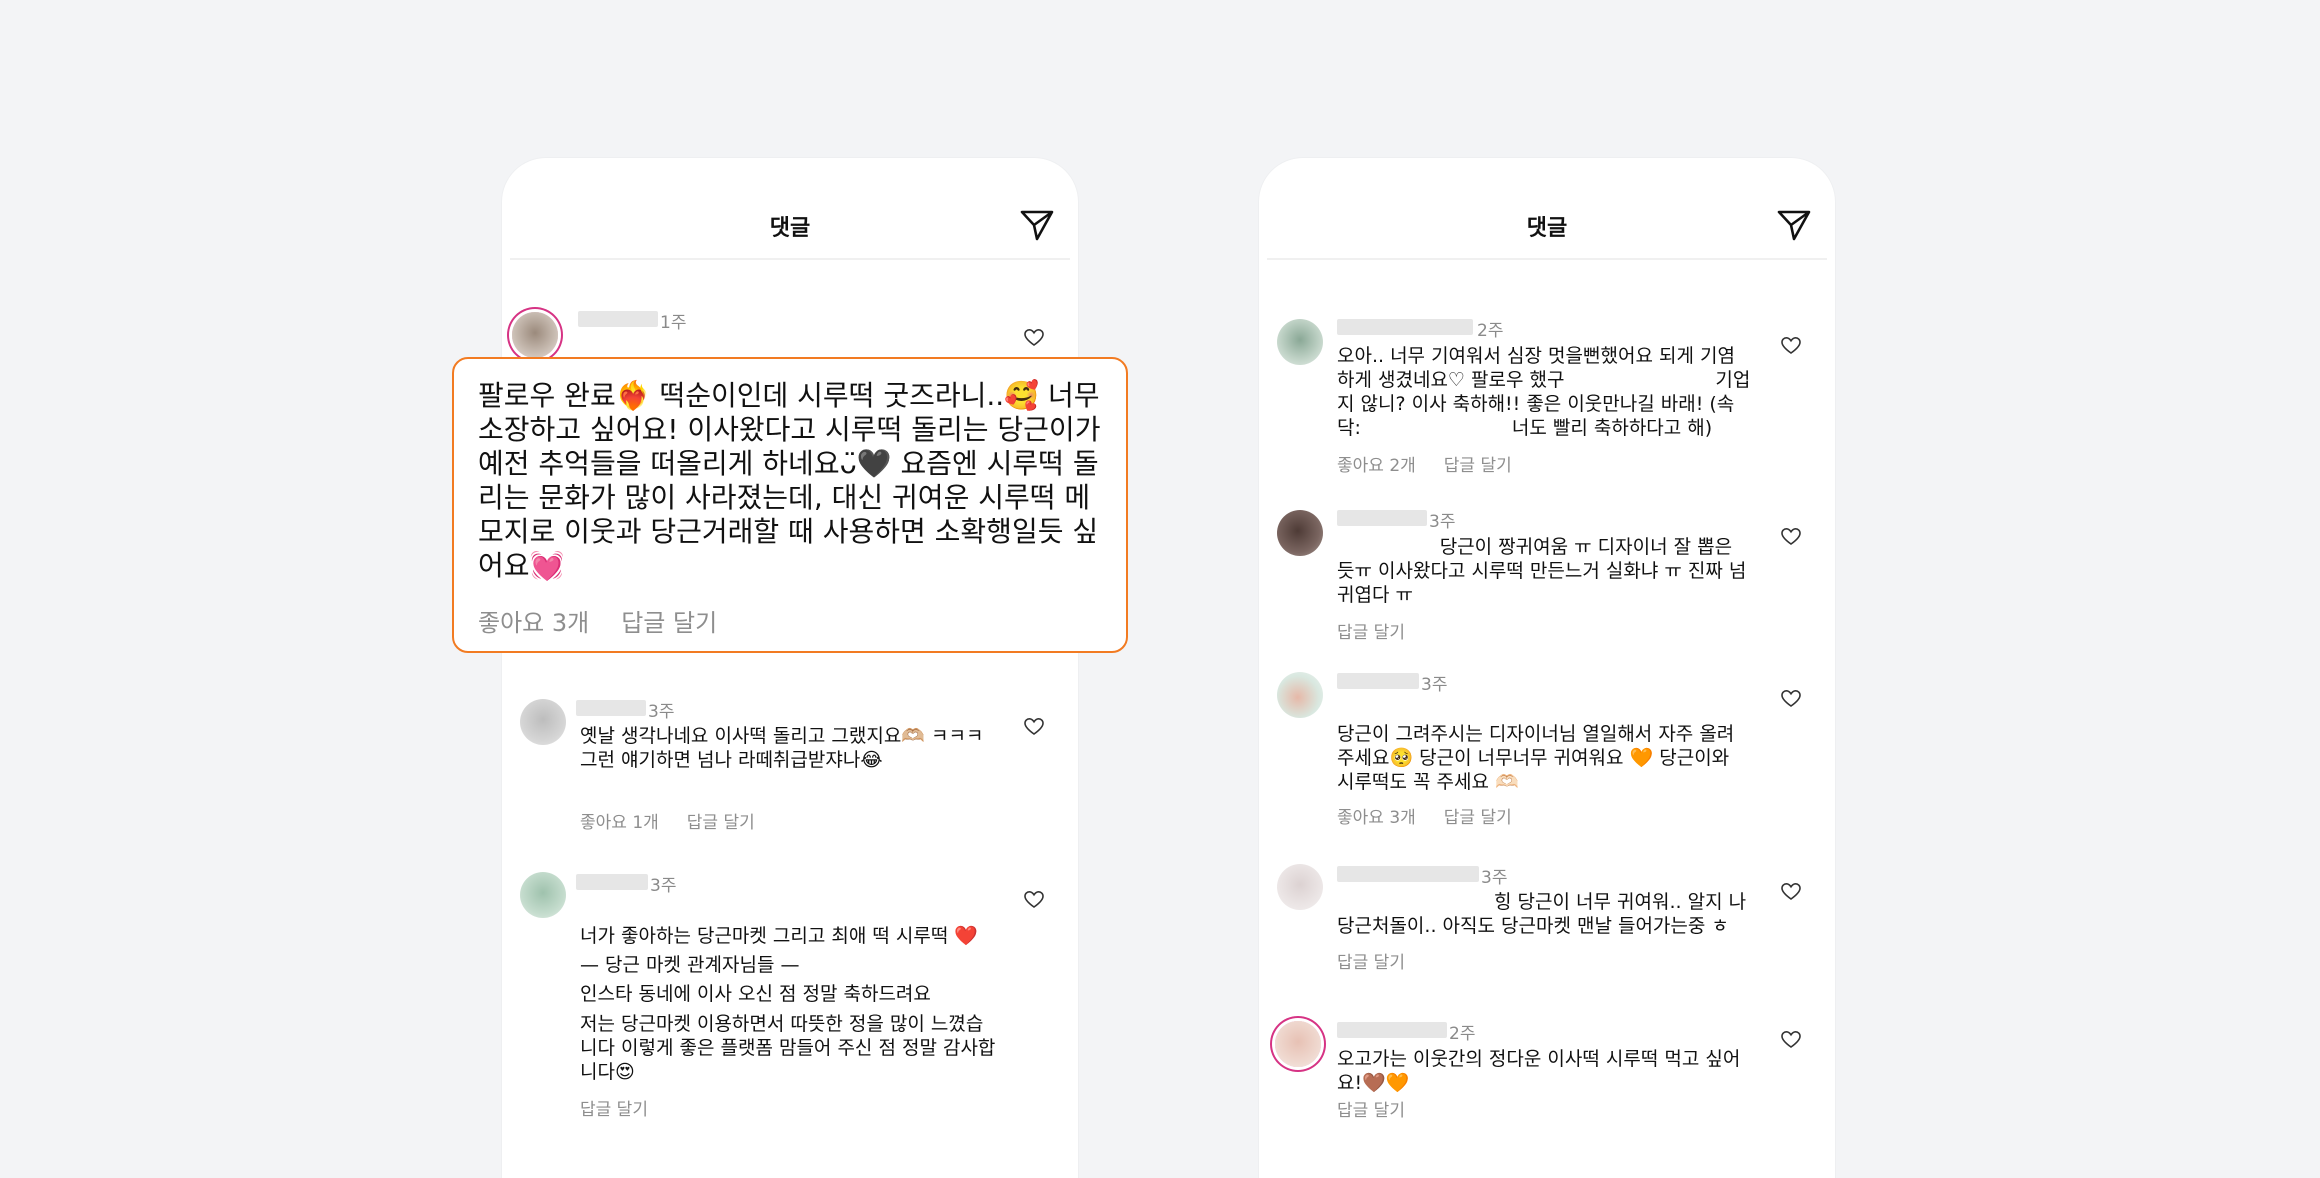  I want to click on comment-text: 오고가는 이웃간의 정다운 이사떡 시루떡 먹고 싶어요!🤎🧡, so click(1539, 1071).